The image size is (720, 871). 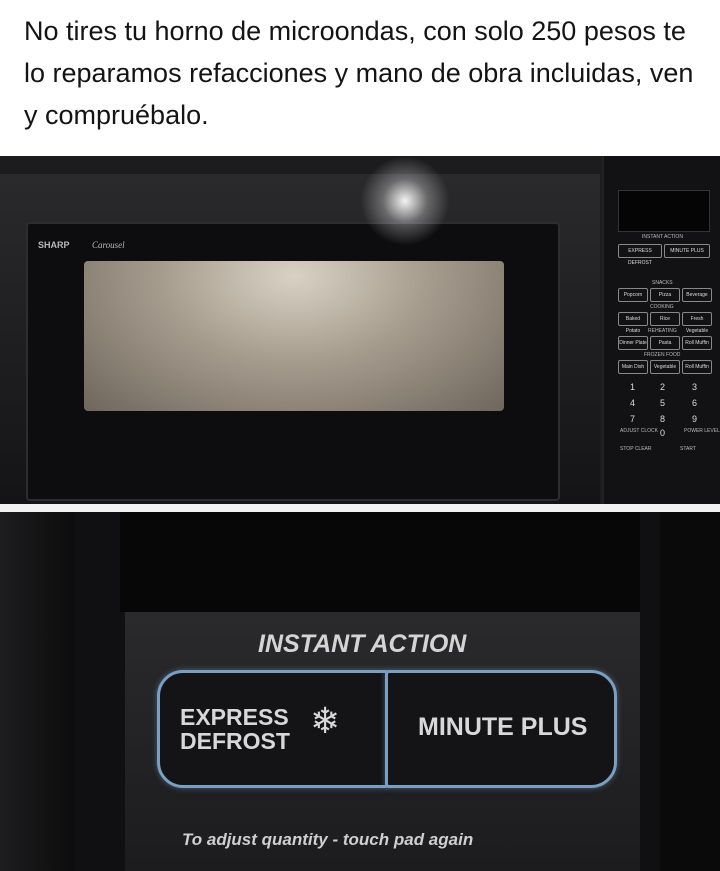 I want to click on panel-rice-button: Rice, so click(x=665, y=319).